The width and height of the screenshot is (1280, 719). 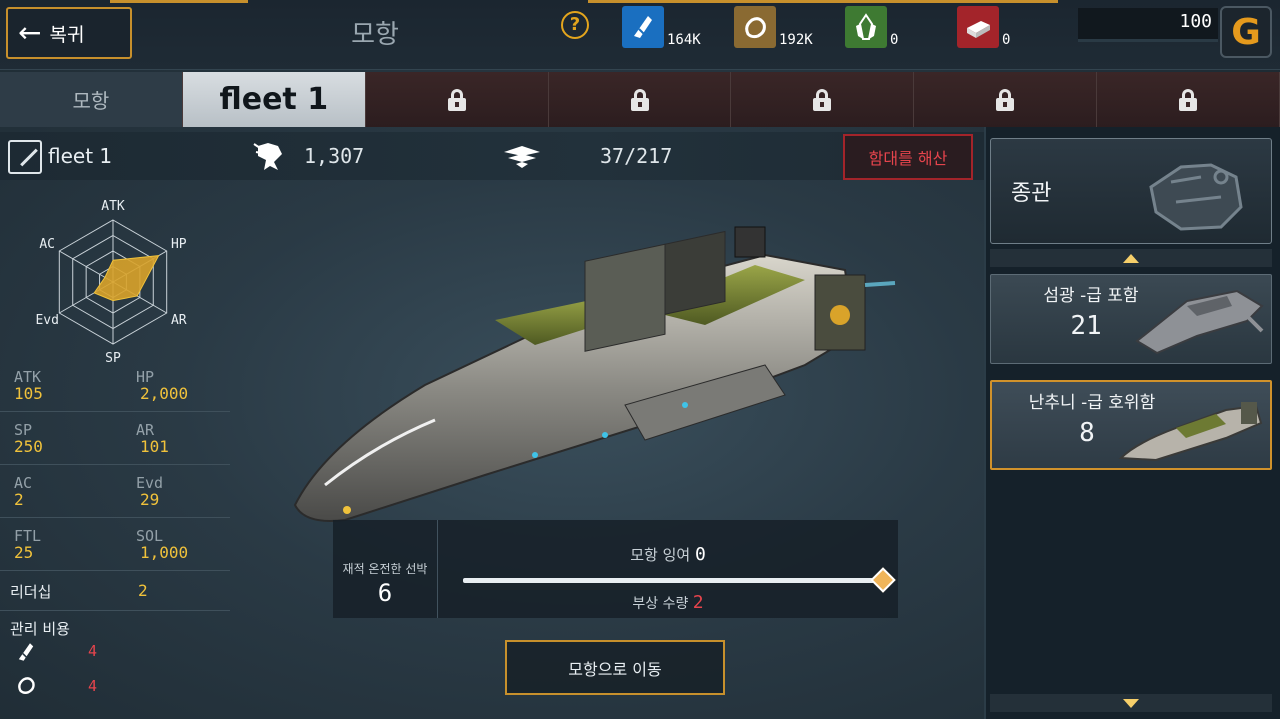 I want to click on resource-alloy: 0, so click(x=983, y=26).